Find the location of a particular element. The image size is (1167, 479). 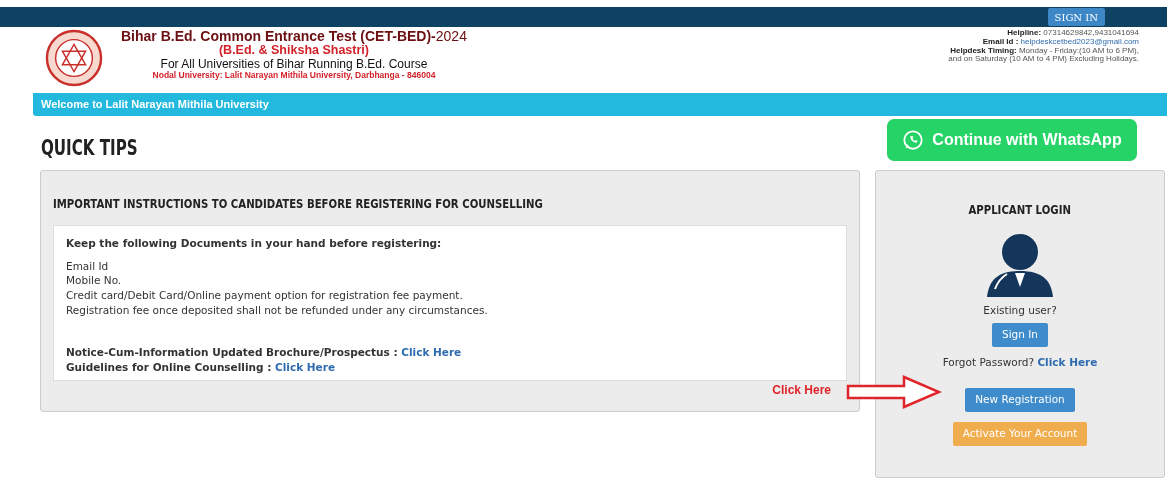

link-label: Guidelines for Online Counselling : is located at coordinates (169, 367).